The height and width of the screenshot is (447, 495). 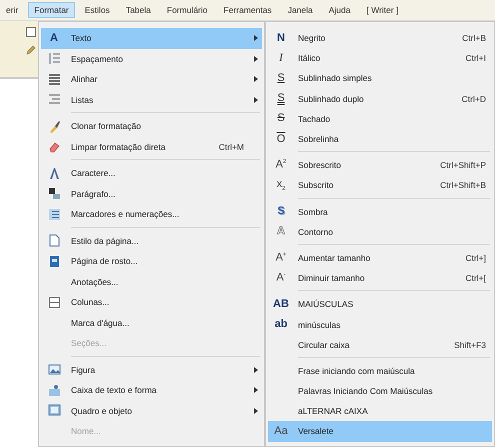 What do you see at coordinates (151, 410) in the screenshot?
I see `menu-item: Quadro e objeto` at bounding box center [151, 410].